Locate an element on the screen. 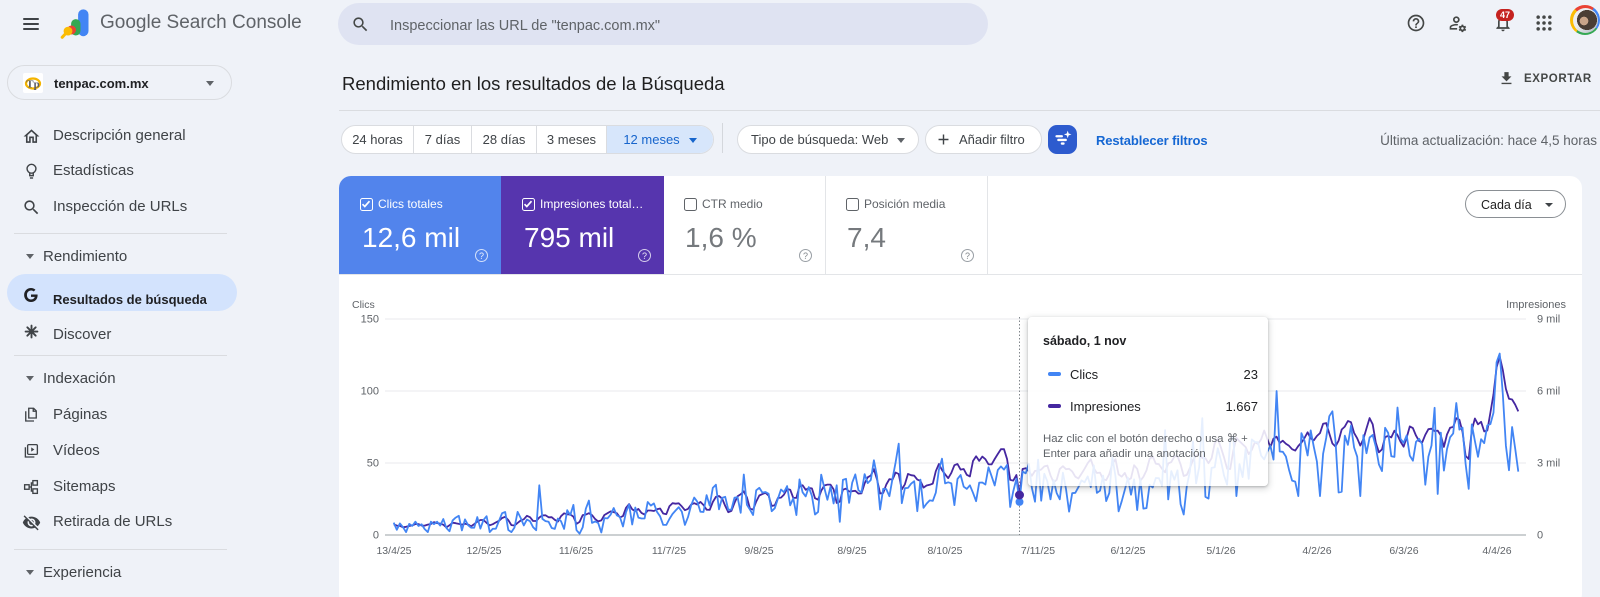 Image resolution: width=1600 pixels, height=597 pixels. svg-text: 9 mil is located at coordinates (1548, 320).